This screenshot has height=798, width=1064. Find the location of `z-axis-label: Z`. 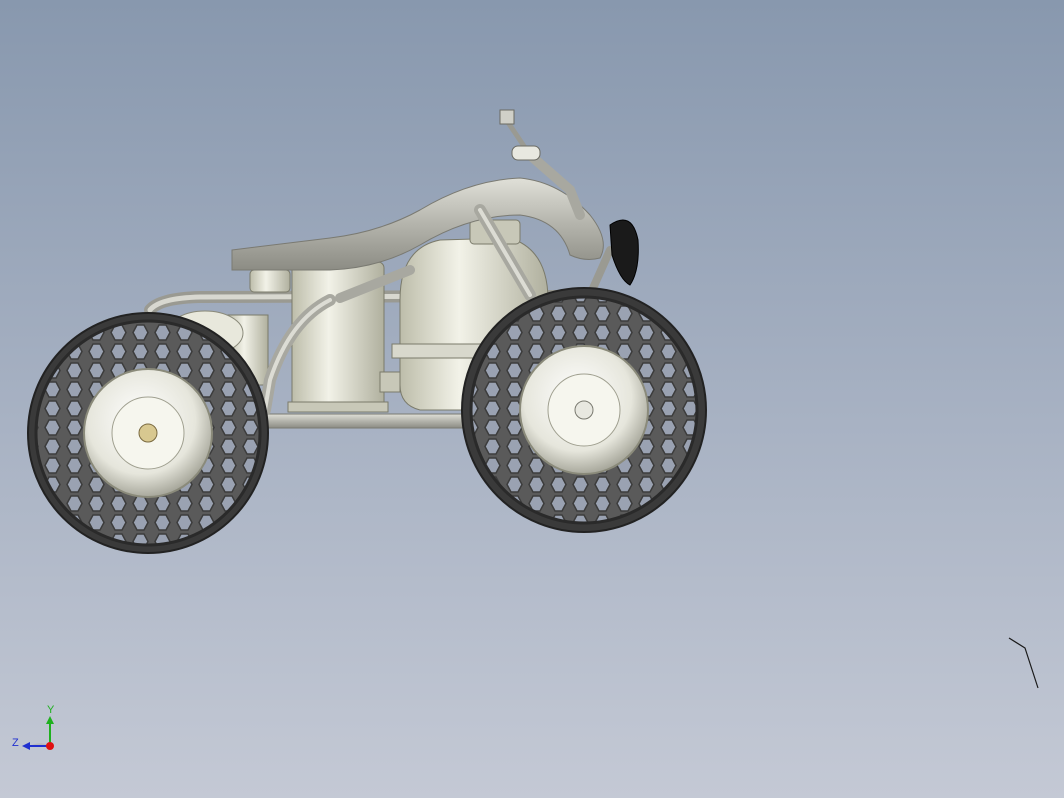

z-axis-label: Z is located at coordinates (15, 743).